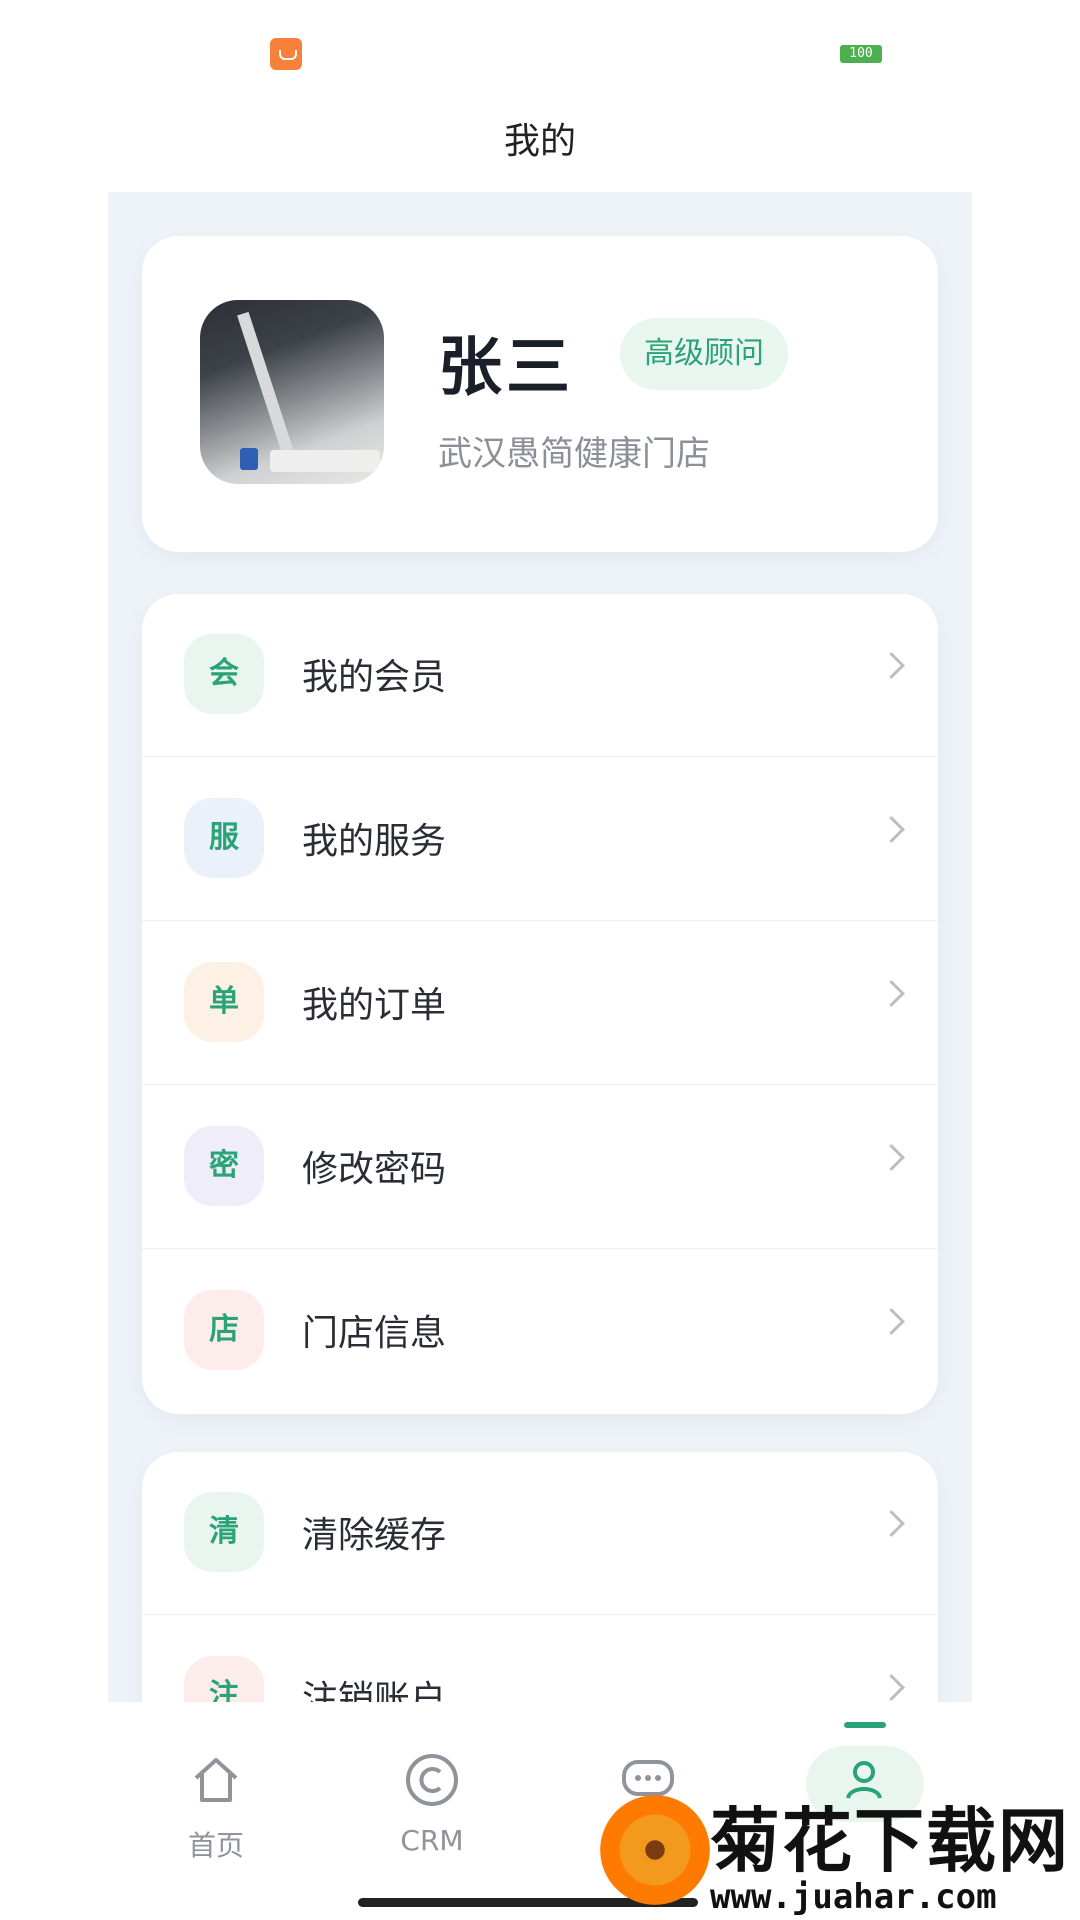 The image size is (1080, 1920). I want to click on nav-crm: CRM, so click(432, 1811).